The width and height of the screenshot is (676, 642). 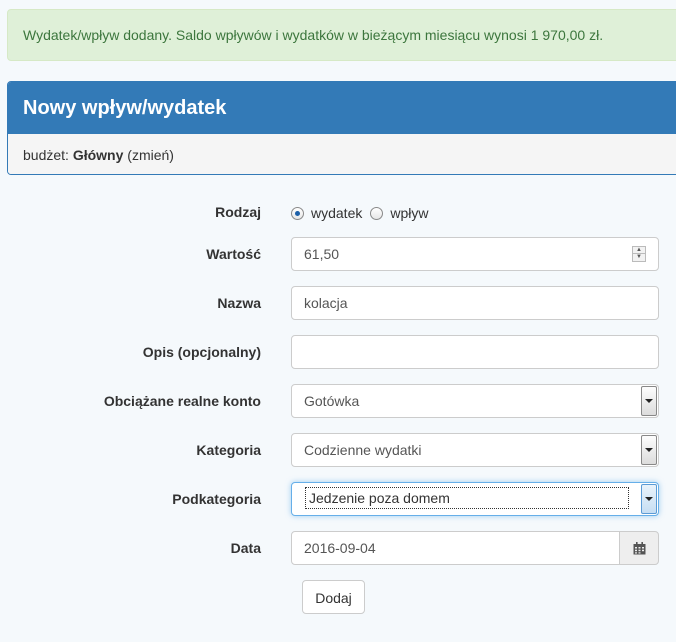 I want to click on account-dropdown-arrow-icon, so click(x=649, y=401).